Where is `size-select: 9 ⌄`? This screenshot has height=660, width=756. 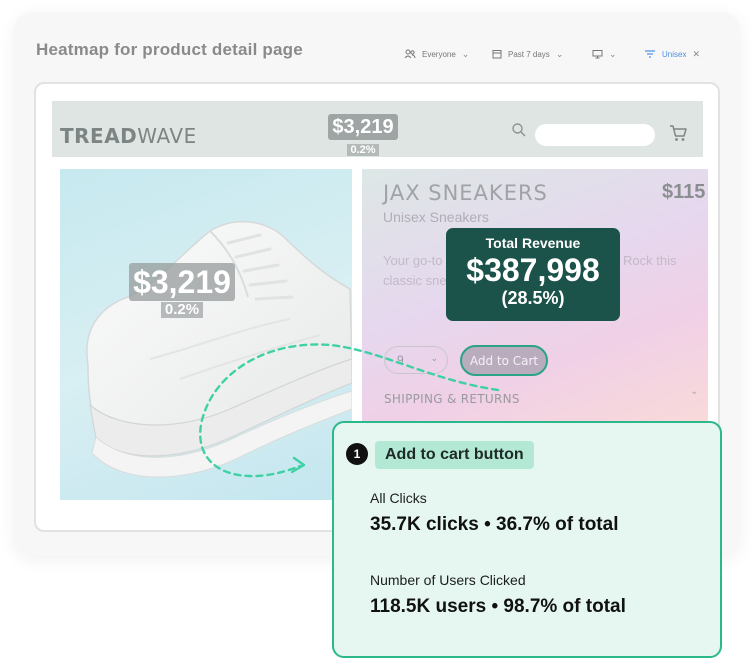
size-select: 9 ⌄ is located at coordinates (416, 360).